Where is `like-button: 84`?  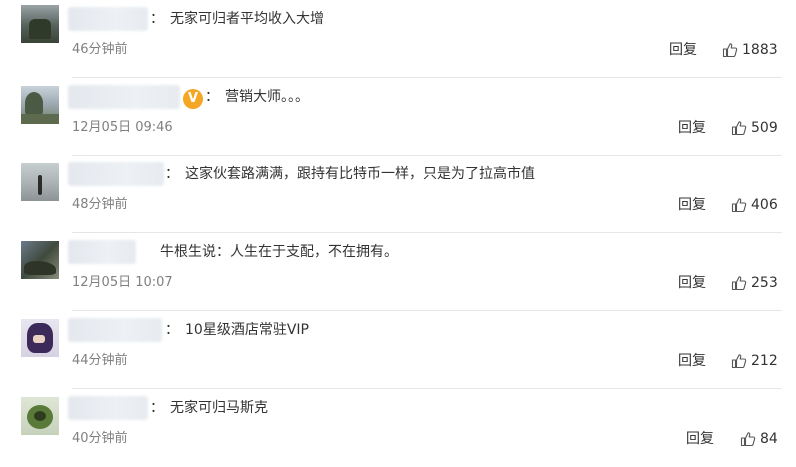 like-button: 84 is located at coordinates (759, 439).